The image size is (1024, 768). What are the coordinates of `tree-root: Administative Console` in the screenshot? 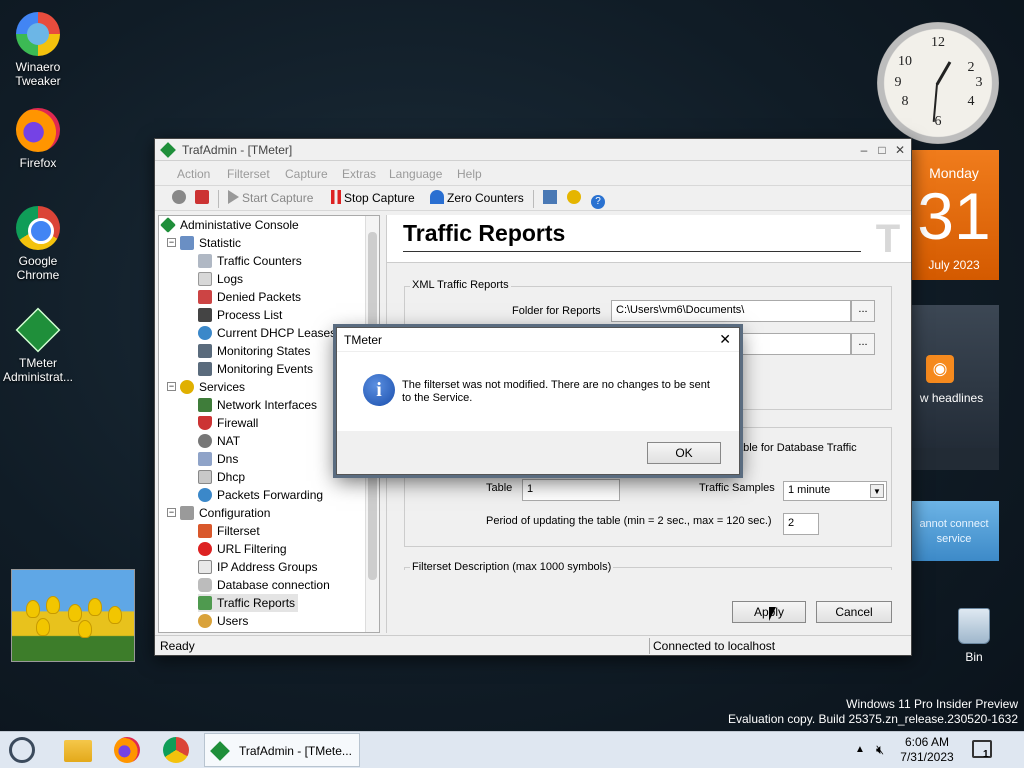 It's located at (229, 225).